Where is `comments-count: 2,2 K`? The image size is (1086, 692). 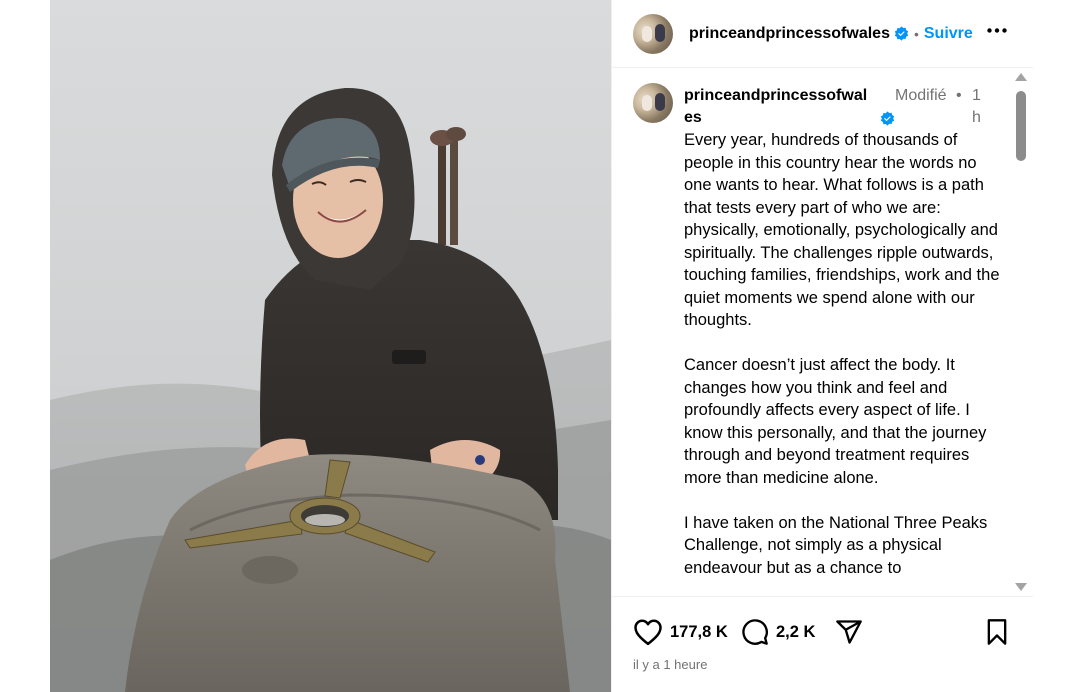 comments-count: 2,2 K is located at coordinates (795, 632).